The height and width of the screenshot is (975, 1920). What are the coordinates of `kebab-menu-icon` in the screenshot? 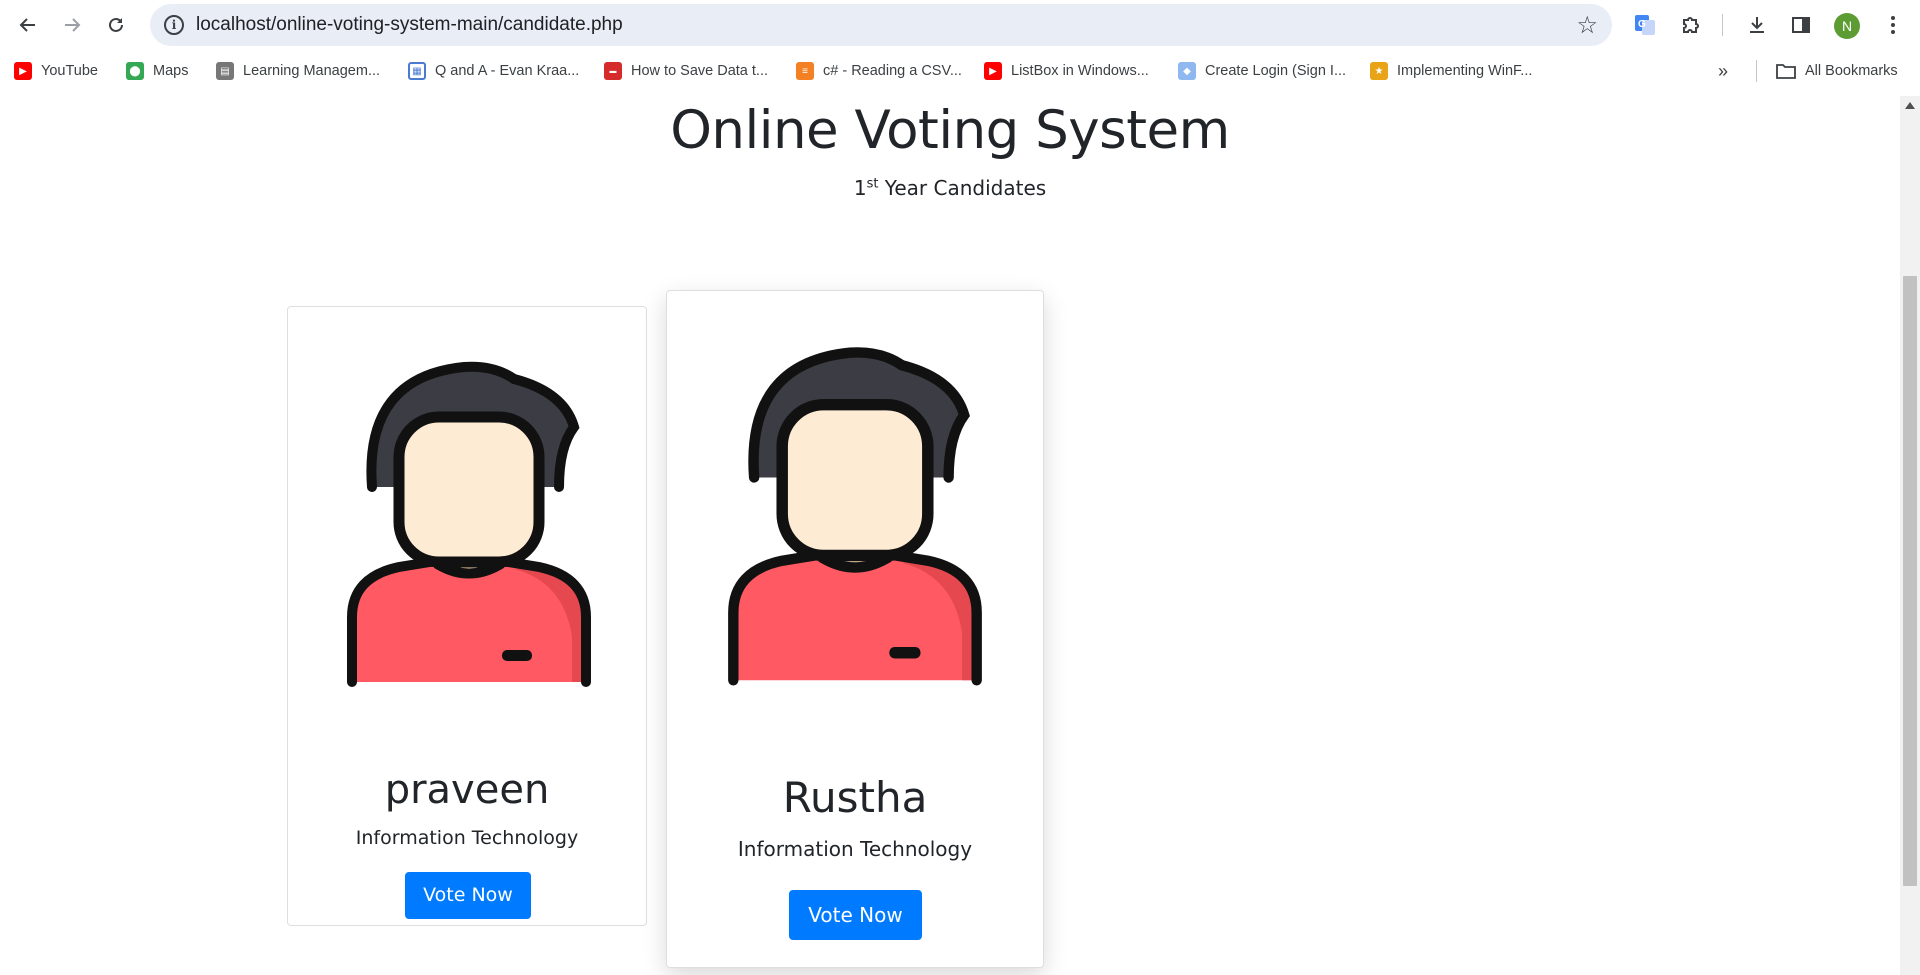 It's located at (1893, 25).